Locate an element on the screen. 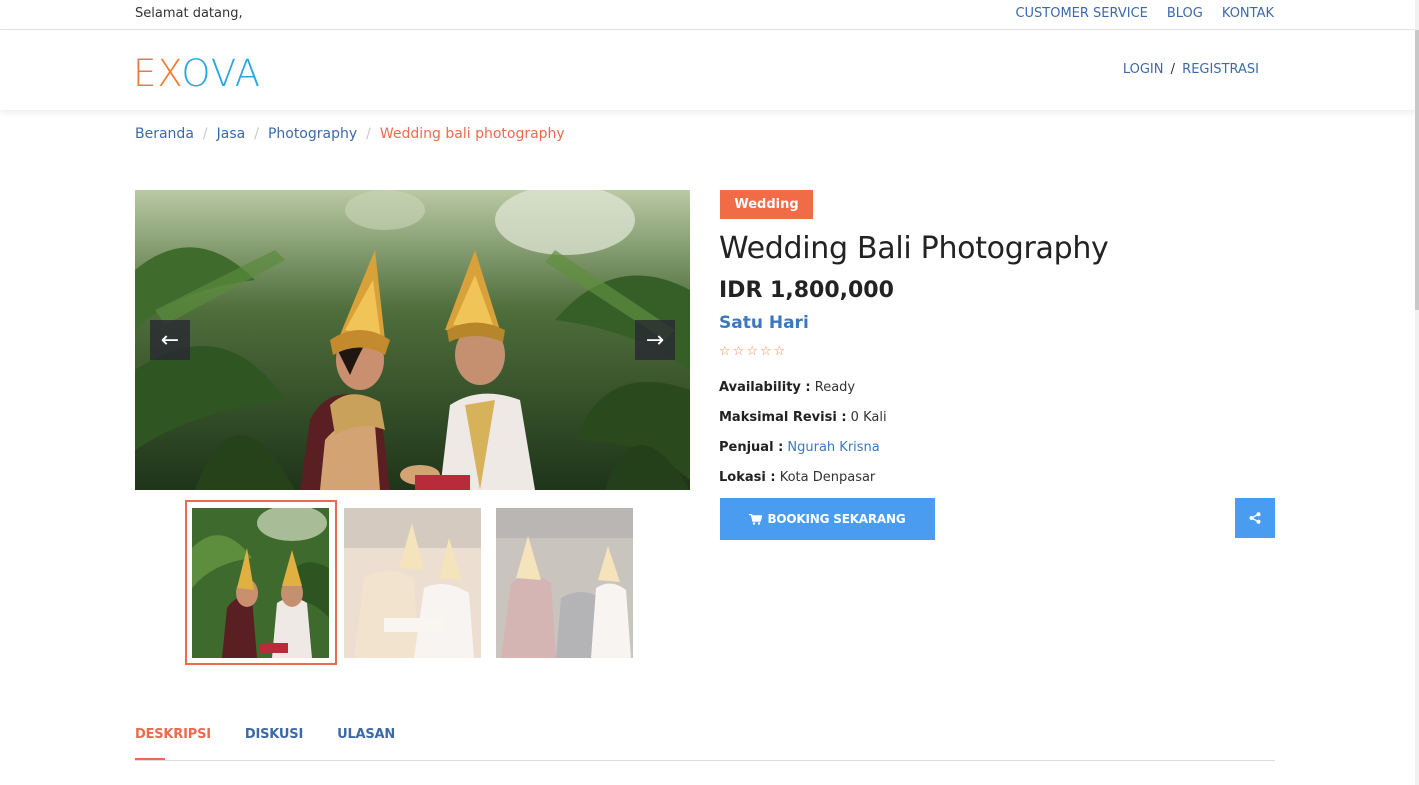  arrow-right-icon: → is located at coordinates (655, 340).